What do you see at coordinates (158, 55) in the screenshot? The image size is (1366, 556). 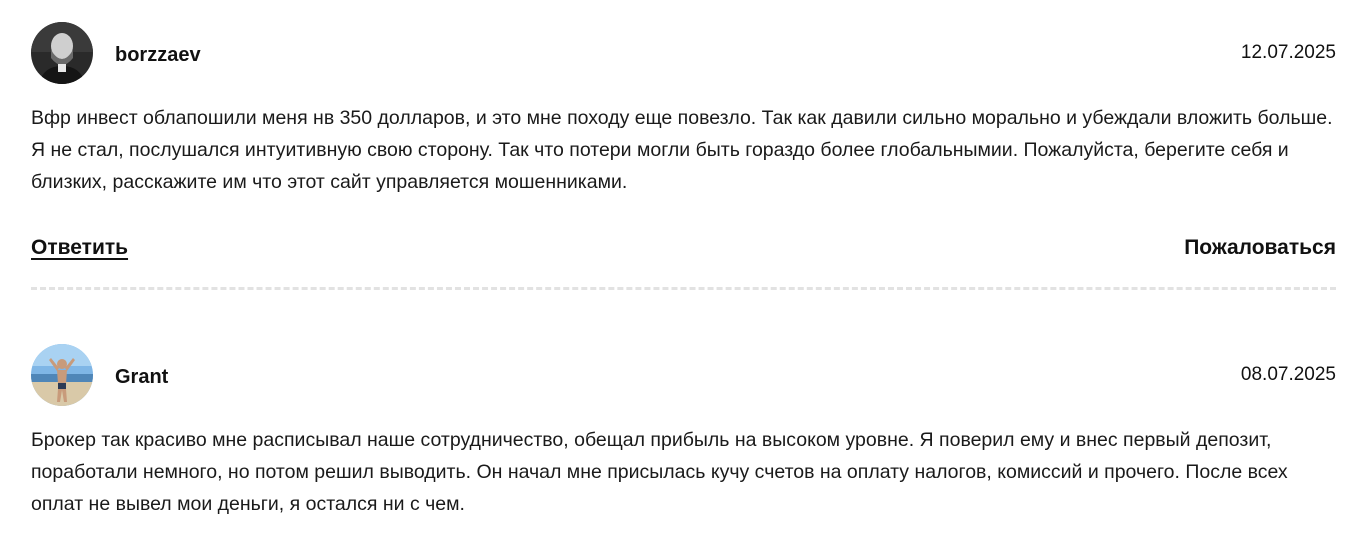 I see `comment-author: borzzaev` at bounding box center [158, 55].